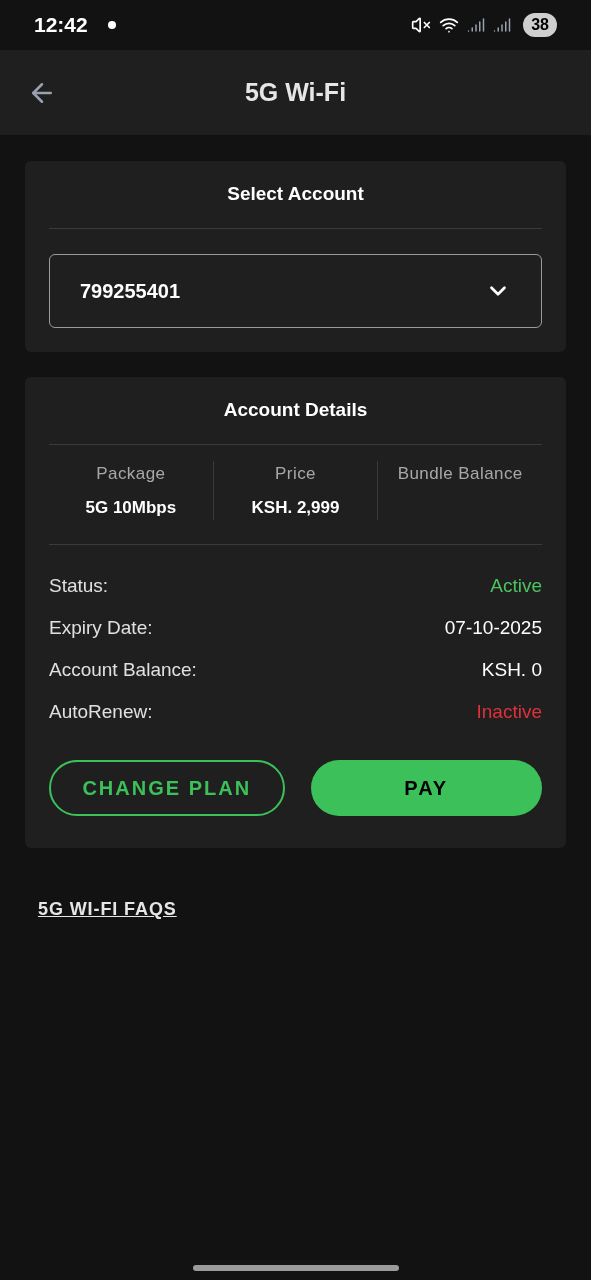 Image resolution: width=591 pixels, height=1280 pixels. What do you see at coordinates (426, 788) in the screenshot?
I see `pay-button: PAY` at bounding box center [426, 788].